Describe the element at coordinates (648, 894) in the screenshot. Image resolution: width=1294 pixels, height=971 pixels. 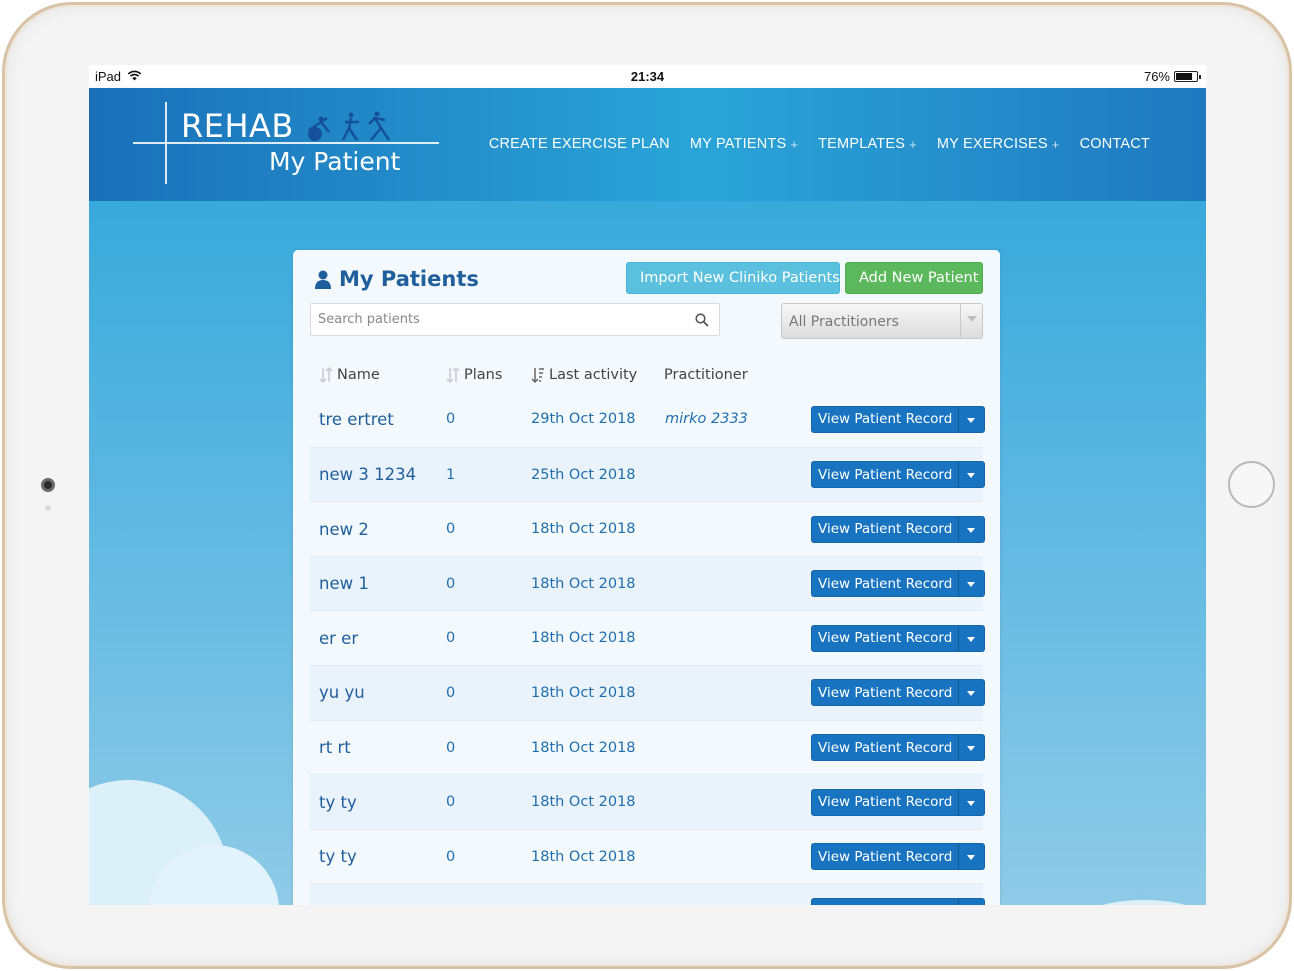
I see `table-row: View Patient Record` at that location.